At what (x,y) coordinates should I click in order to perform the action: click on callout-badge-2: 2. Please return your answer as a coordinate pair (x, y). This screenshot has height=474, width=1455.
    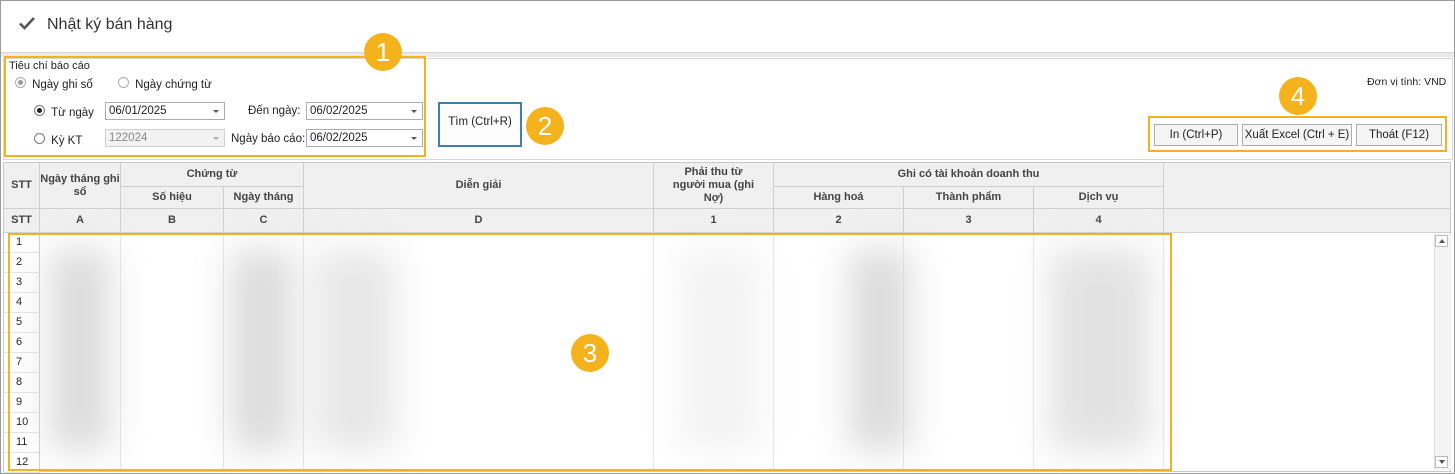
    Looking at the image, I should click on (545, 126).